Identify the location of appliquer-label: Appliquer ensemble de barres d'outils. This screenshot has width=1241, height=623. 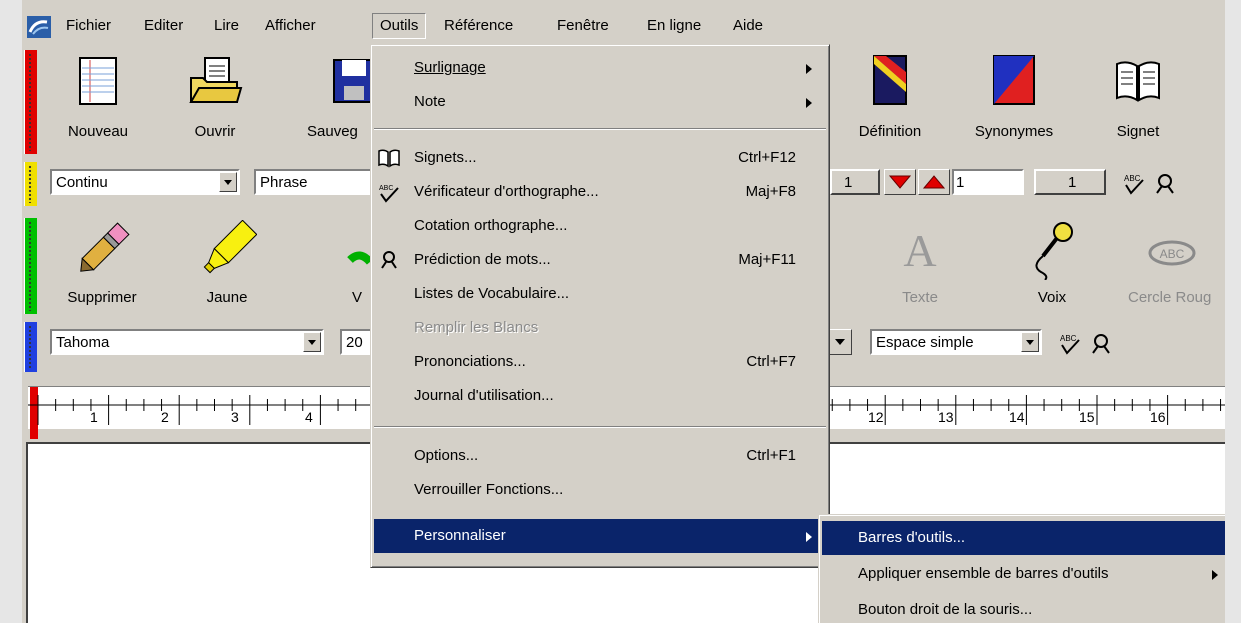
(983, 573).